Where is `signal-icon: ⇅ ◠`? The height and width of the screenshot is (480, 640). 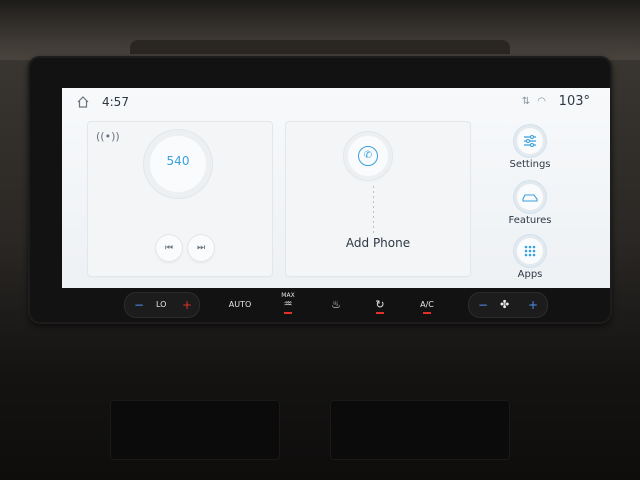
signal-icon: ⇅ ◠ is located at coordinates (534, 101).